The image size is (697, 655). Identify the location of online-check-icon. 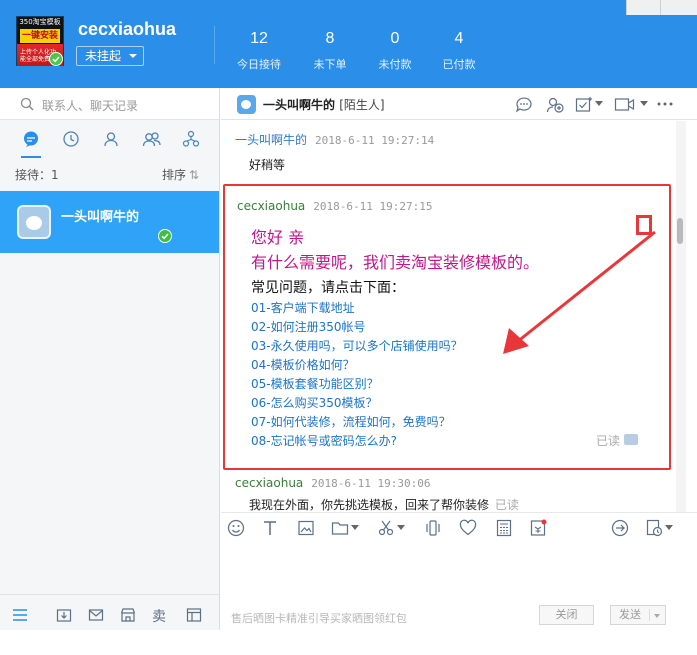
(56, 59).